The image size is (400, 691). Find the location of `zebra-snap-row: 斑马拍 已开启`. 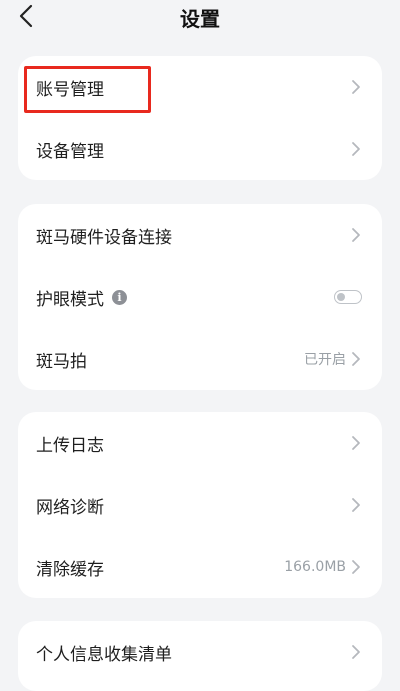

zebra-snap-row: 斑马拍 已开启 is located at coordinates (200, 359).